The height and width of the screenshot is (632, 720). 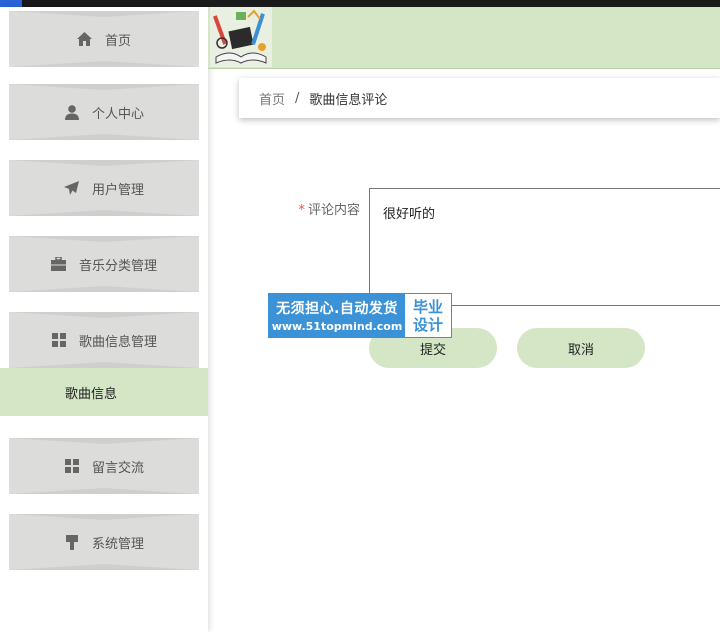 I want to click on sidebar-item-label: 个人中心, so click(x=117, y=114).